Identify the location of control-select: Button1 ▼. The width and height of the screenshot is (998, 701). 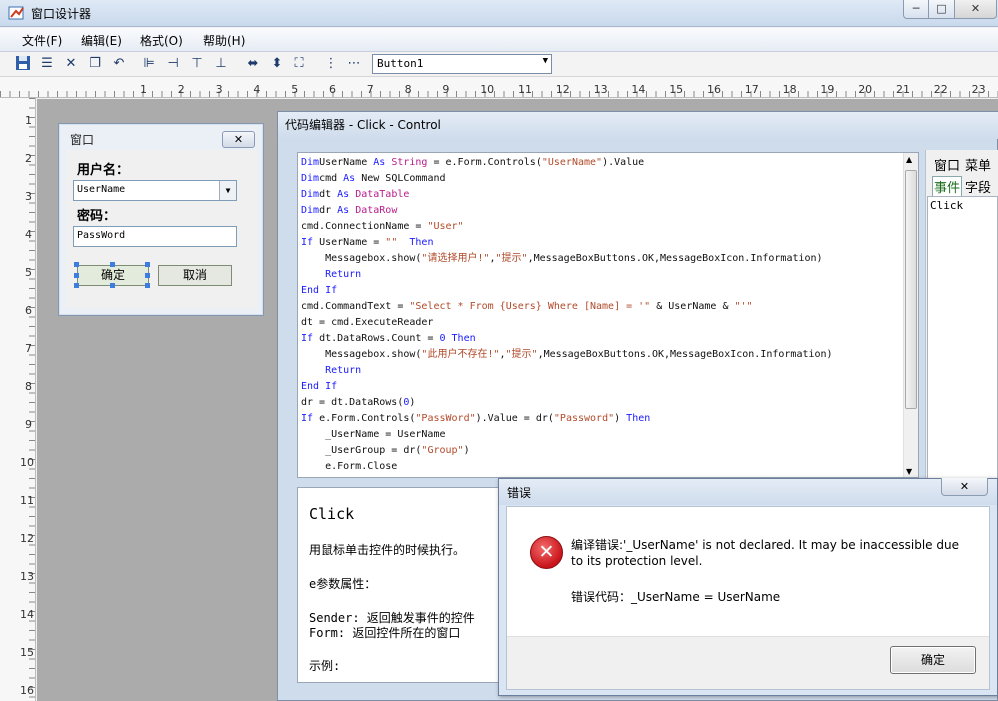
(462, 64).